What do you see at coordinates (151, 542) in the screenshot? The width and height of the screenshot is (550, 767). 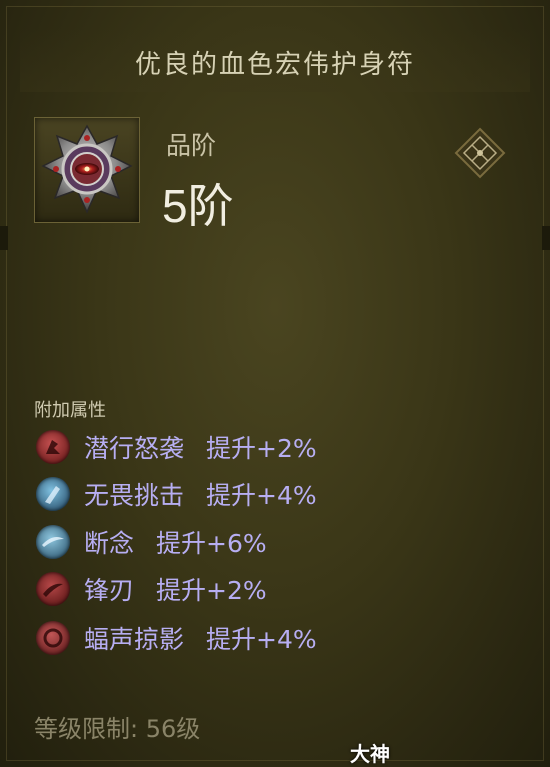 I see `affix-row: 断念 提升+6%` at bounding box center [151, 542].